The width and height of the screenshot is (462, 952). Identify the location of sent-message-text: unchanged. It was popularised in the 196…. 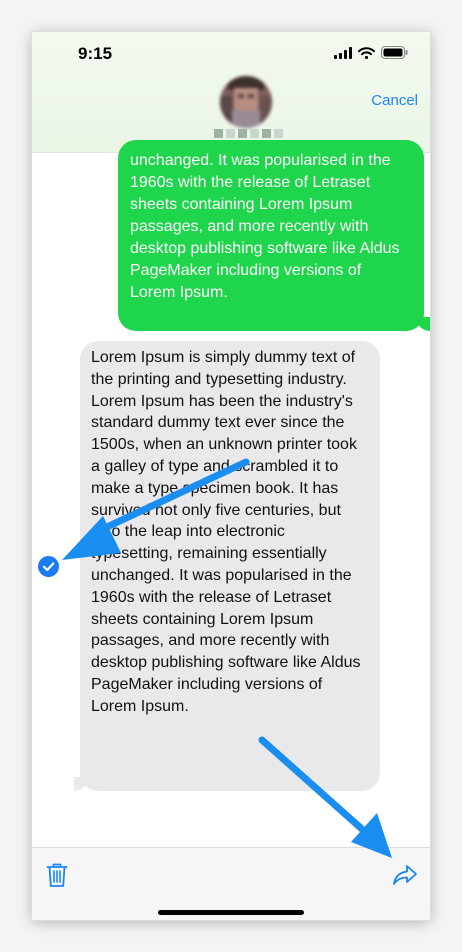
(265, 226).